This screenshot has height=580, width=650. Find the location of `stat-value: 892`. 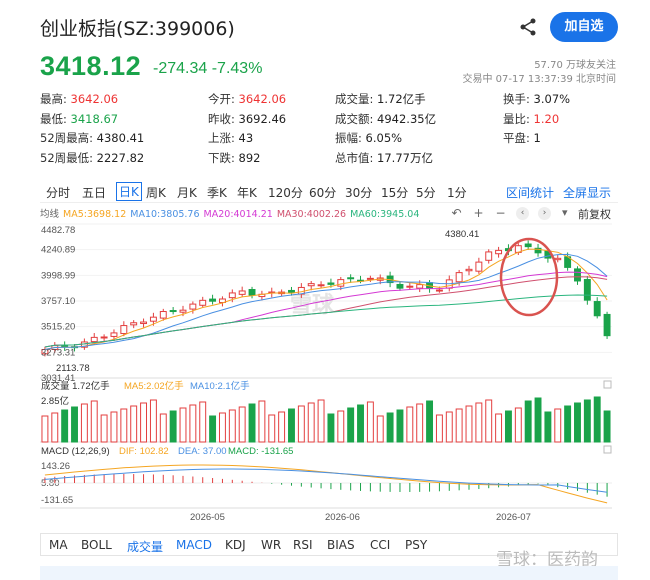

stat-value: 892 is located at coordinates (247, 157).